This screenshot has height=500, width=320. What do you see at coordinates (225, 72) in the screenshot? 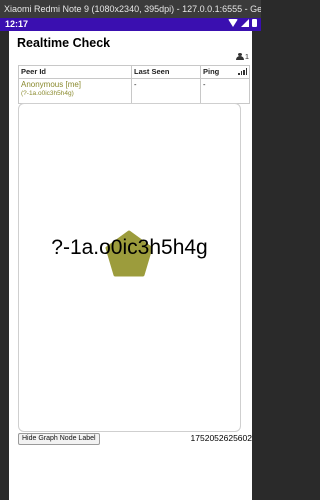
I see `header-ping: Ping` at bounding box center [225, 72].